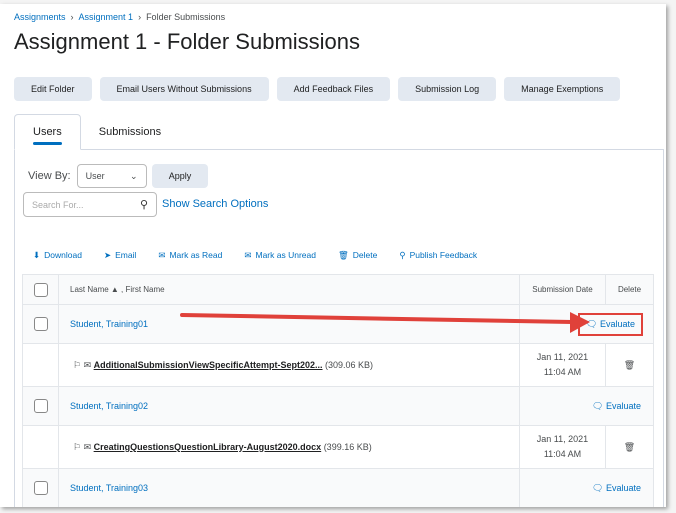 This screenshot has height=513, width=676. Describe the element at coordinates (385, 322) in the screenshot. I see `annotation-arrow` at that location.